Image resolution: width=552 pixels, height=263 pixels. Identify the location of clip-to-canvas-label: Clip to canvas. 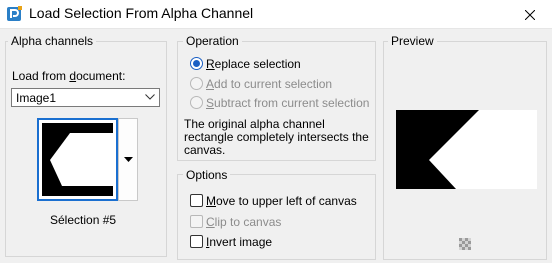
(243, 222).